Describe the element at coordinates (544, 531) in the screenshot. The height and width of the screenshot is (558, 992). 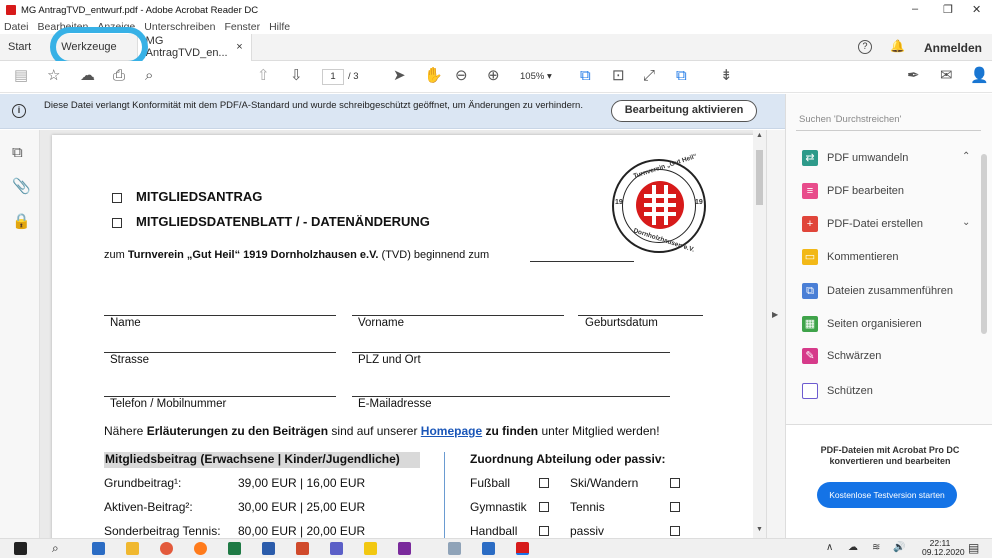
I see `checkbox-handball` at that location.